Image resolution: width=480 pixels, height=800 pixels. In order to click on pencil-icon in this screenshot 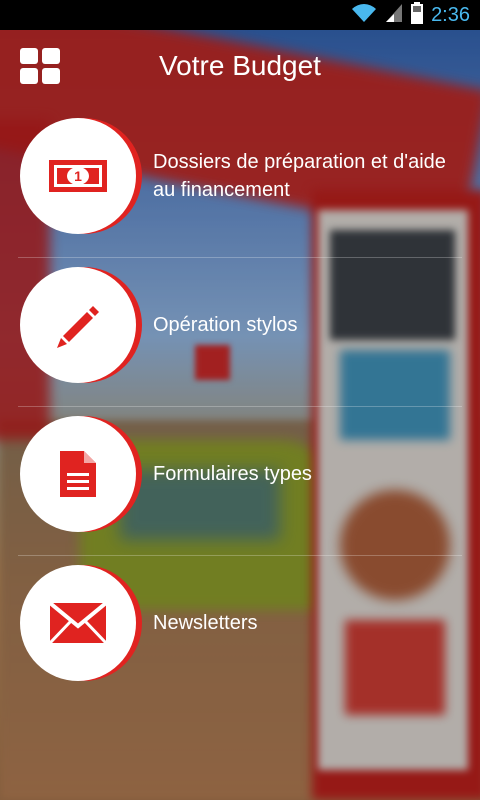, I will do `click(78, 327)`.